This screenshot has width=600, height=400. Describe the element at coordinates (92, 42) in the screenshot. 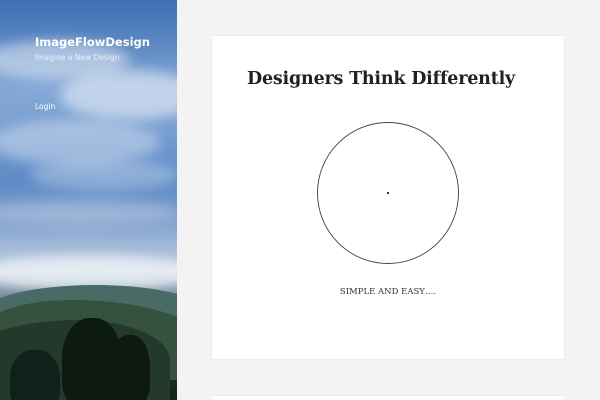

I see `site-title: ImageFlowDesign` at that location.